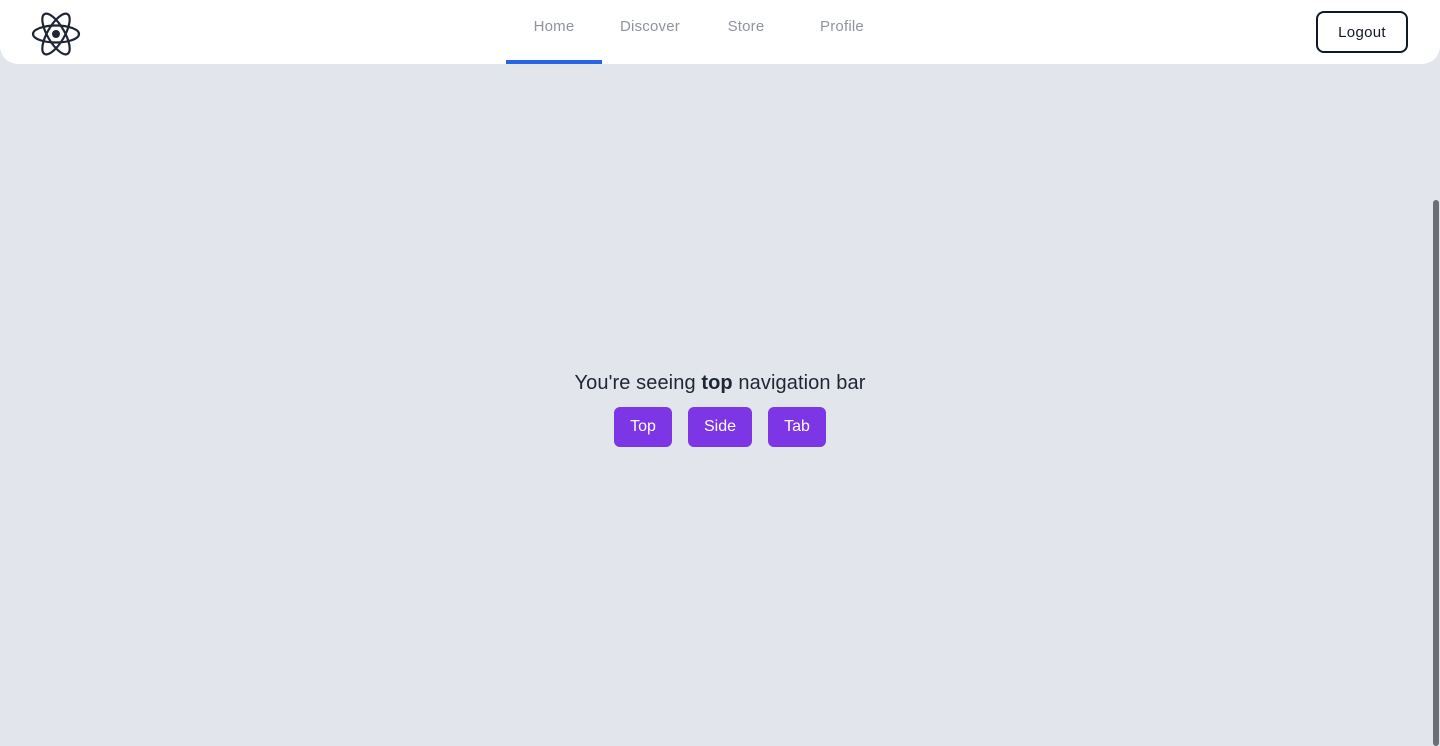 This screenshot has height=746, width=1440. What do you see at coordinates (1362, 32) in the screenshot?
I see `logout-button: Logout` at bounding box center [1362, 32].